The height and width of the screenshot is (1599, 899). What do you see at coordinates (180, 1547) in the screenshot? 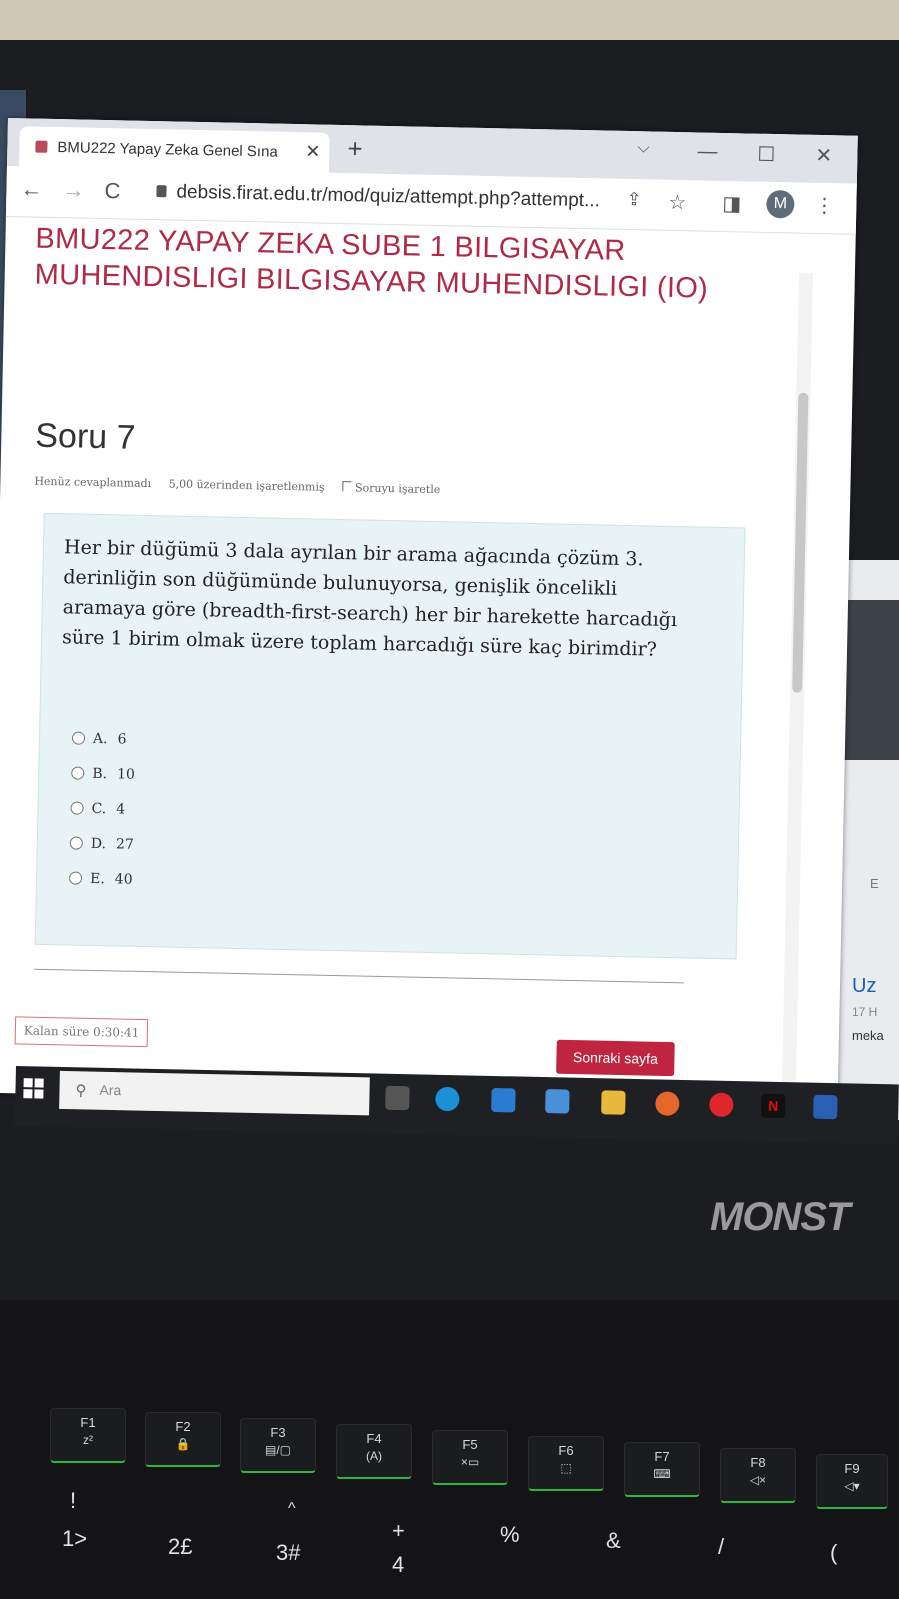
I see `key-2: 2£` at bounding box center [180, 1547].